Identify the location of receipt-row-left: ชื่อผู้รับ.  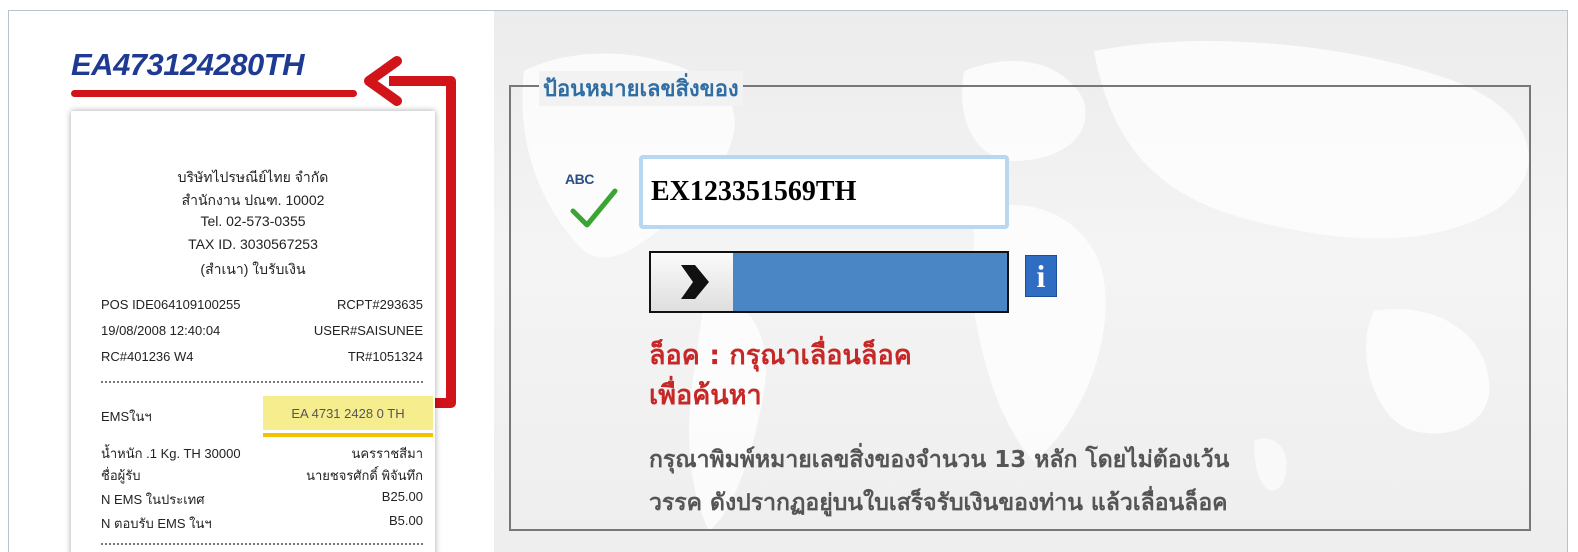
(121, 475).